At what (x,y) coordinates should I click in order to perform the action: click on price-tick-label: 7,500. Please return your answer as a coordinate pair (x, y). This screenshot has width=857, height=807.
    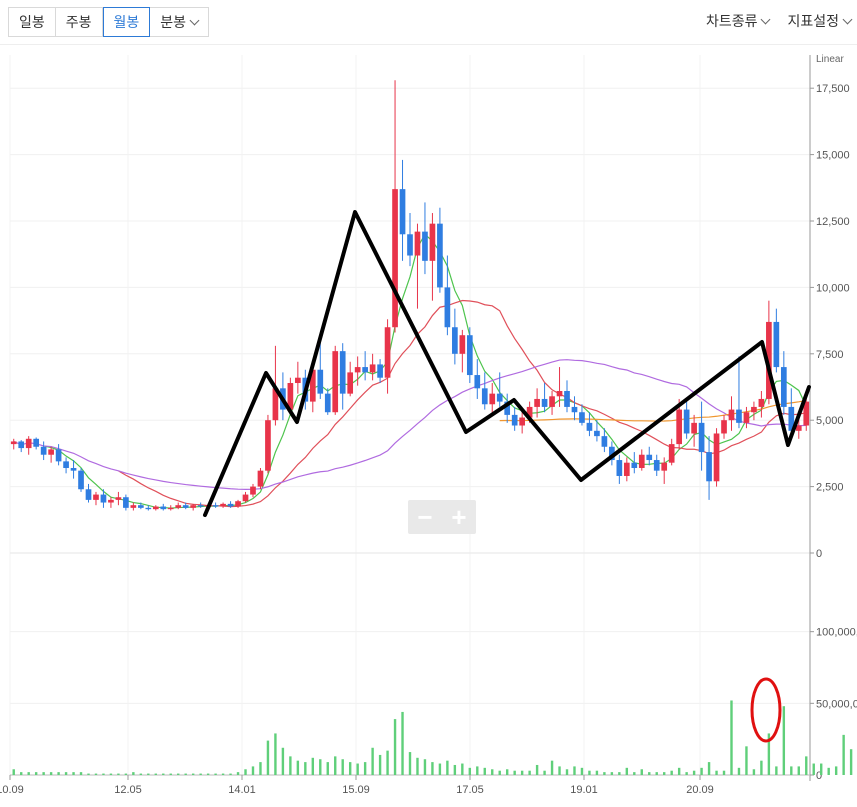
    Looking at the image, I should click on (830, 355).